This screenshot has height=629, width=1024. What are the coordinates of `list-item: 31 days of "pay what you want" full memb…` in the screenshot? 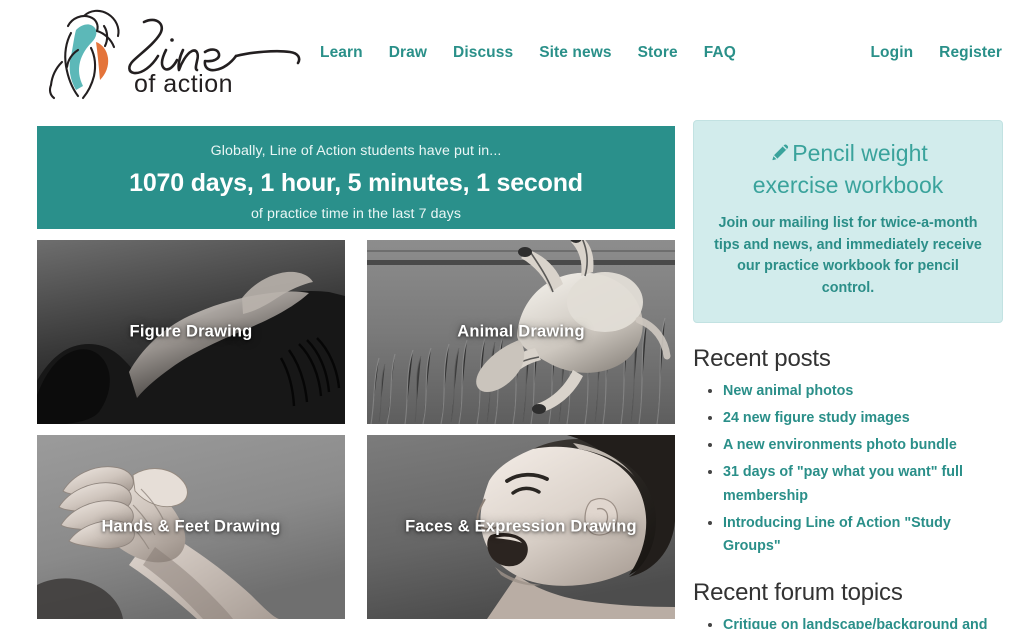 It's located at (863, 483).